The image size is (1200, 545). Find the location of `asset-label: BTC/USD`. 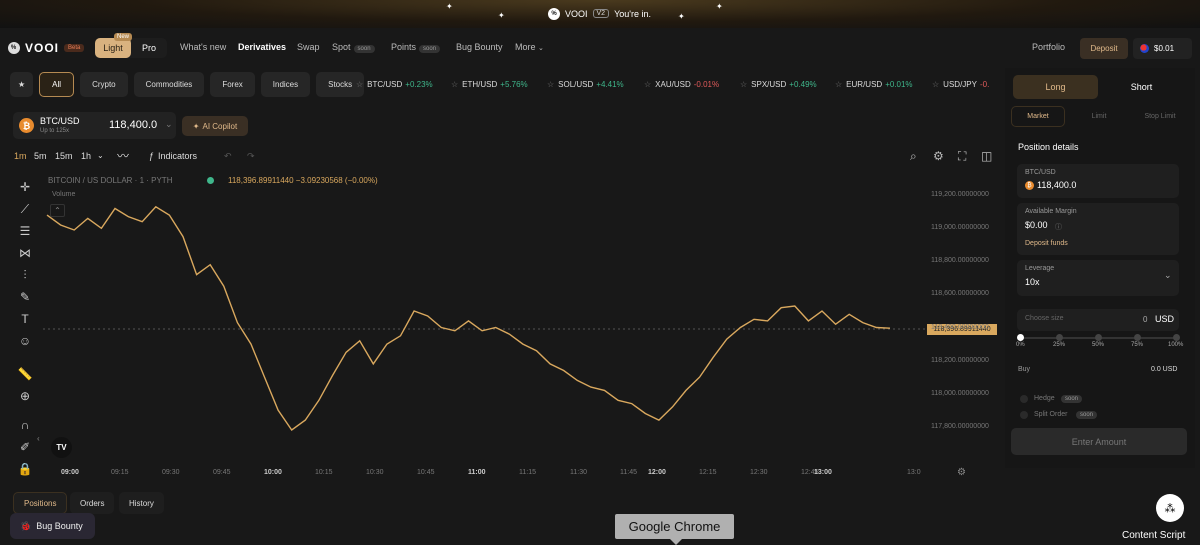

asset-label: BTC/USD is located at coordinates (1040, 172).